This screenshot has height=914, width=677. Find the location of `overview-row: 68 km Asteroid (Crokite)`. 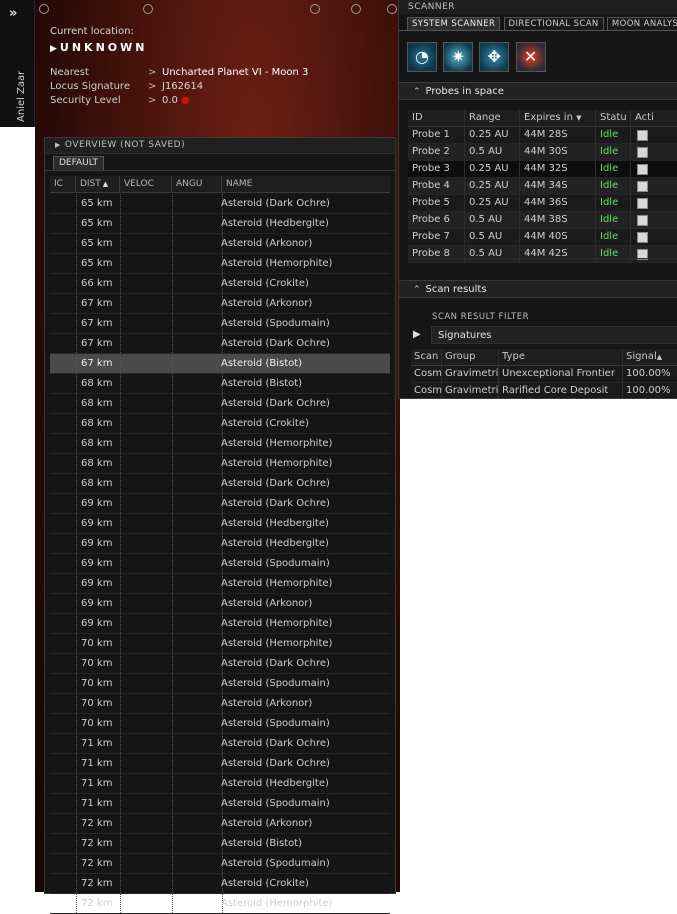

overview-row: 68 km Asteroid (Crokite) is located at coordinates (220, 424).